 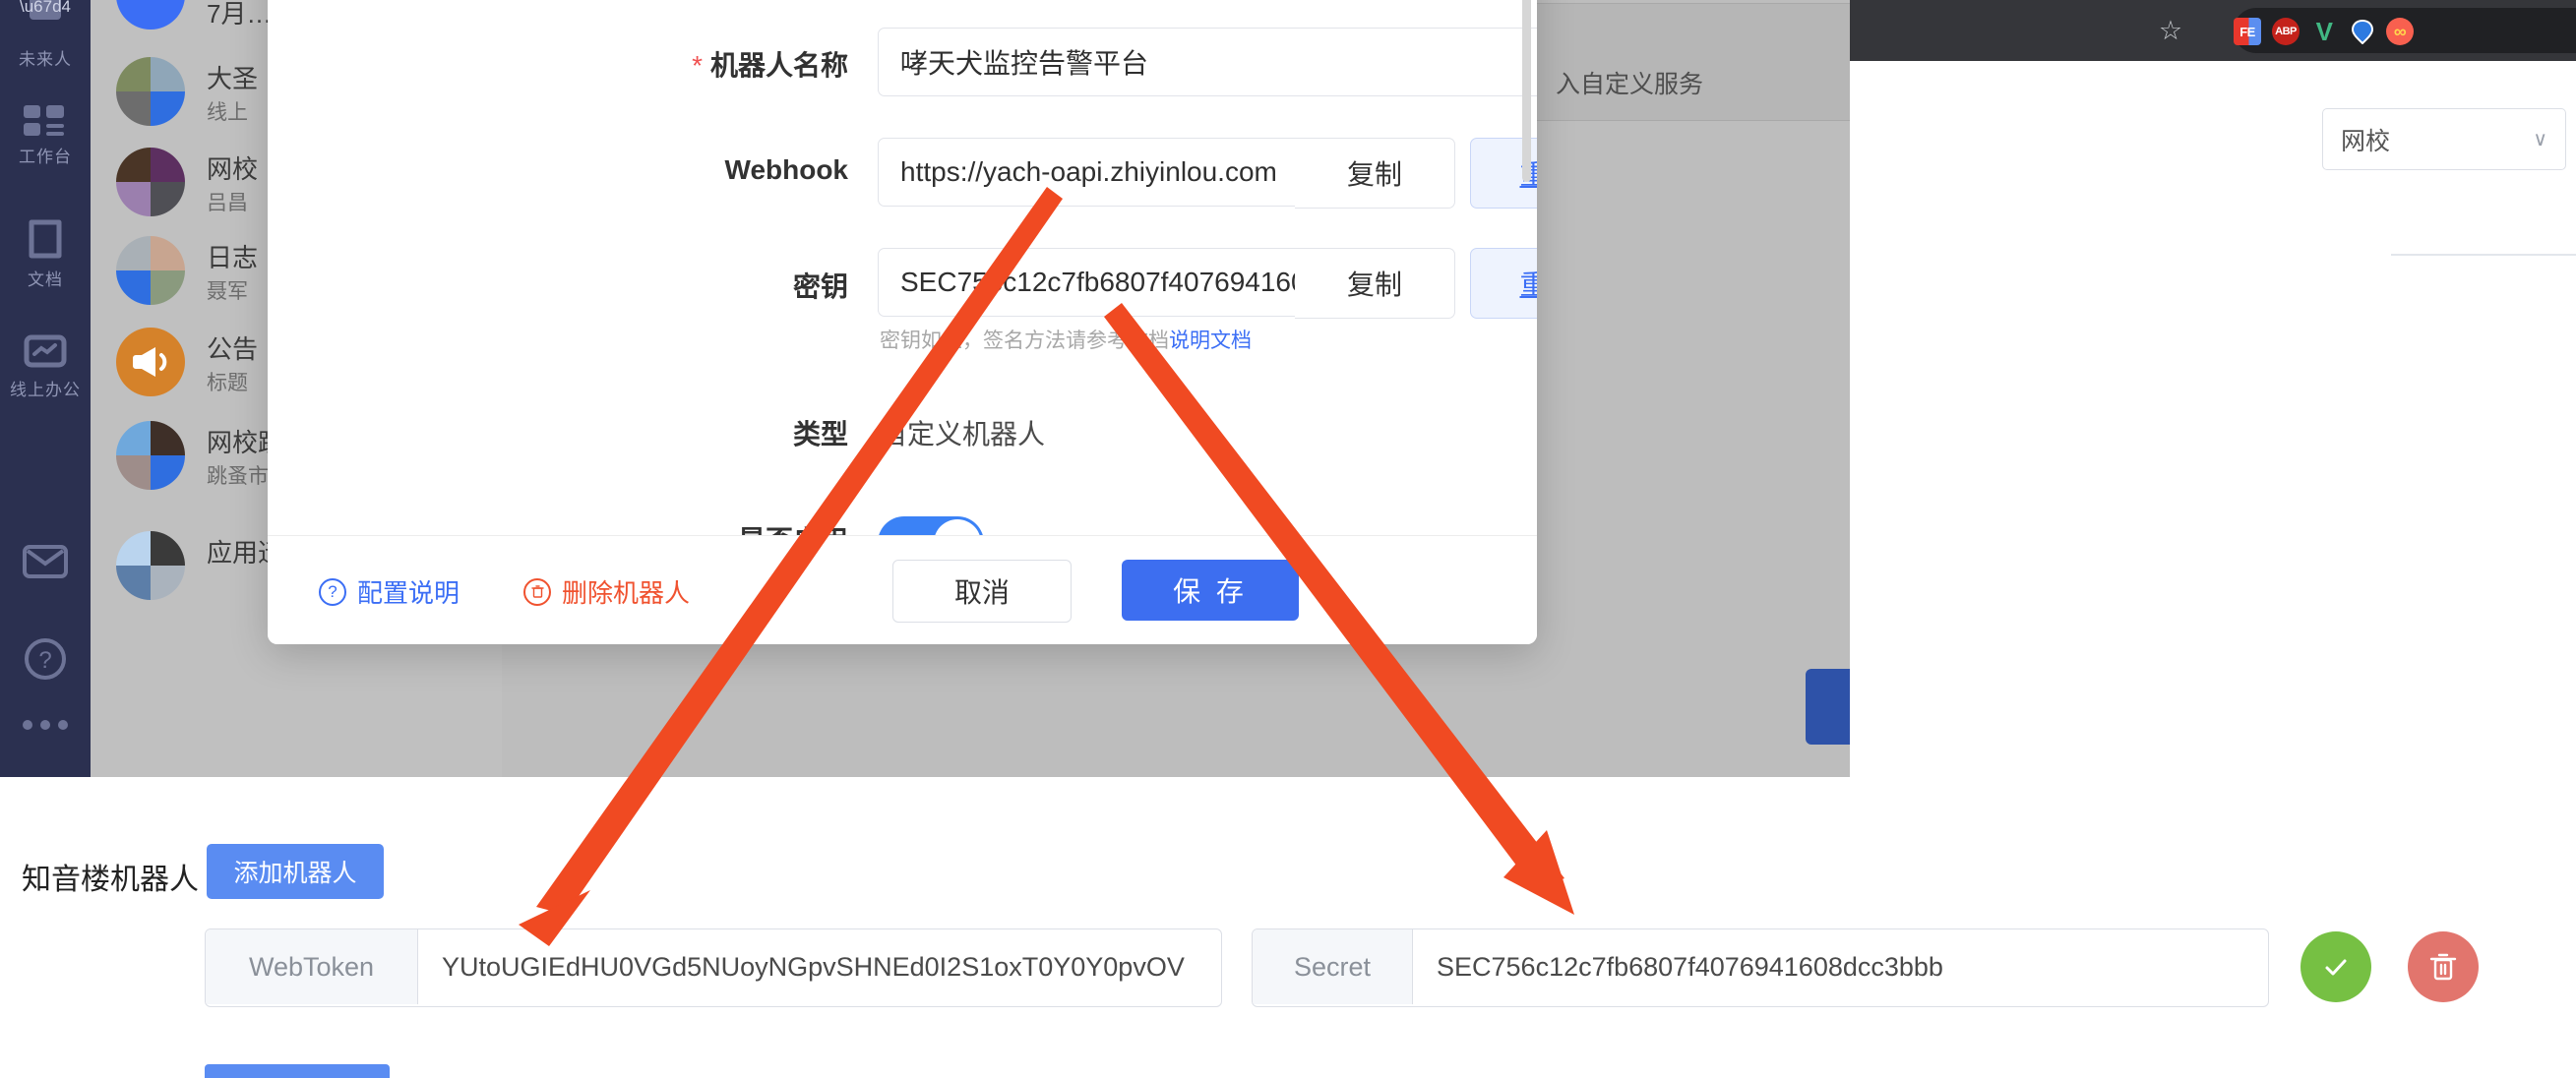 I want to click on chat-title: 大圣, so click(x=233, y=78).